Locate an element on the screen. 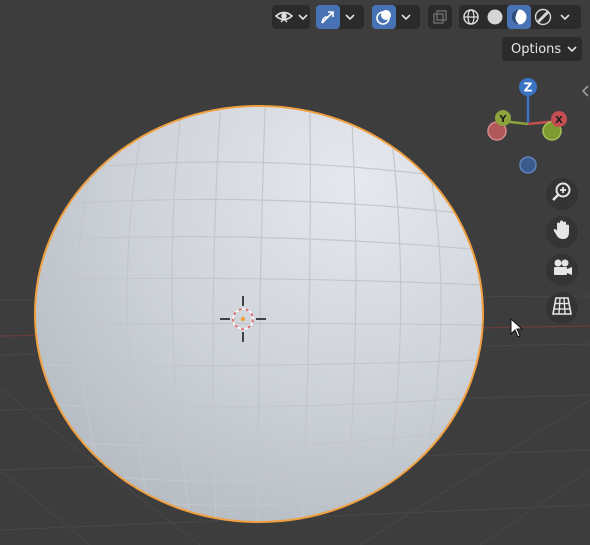 This screenshot has height=545, width=590. visibility-dropdown is located at coordinates (291, 17).